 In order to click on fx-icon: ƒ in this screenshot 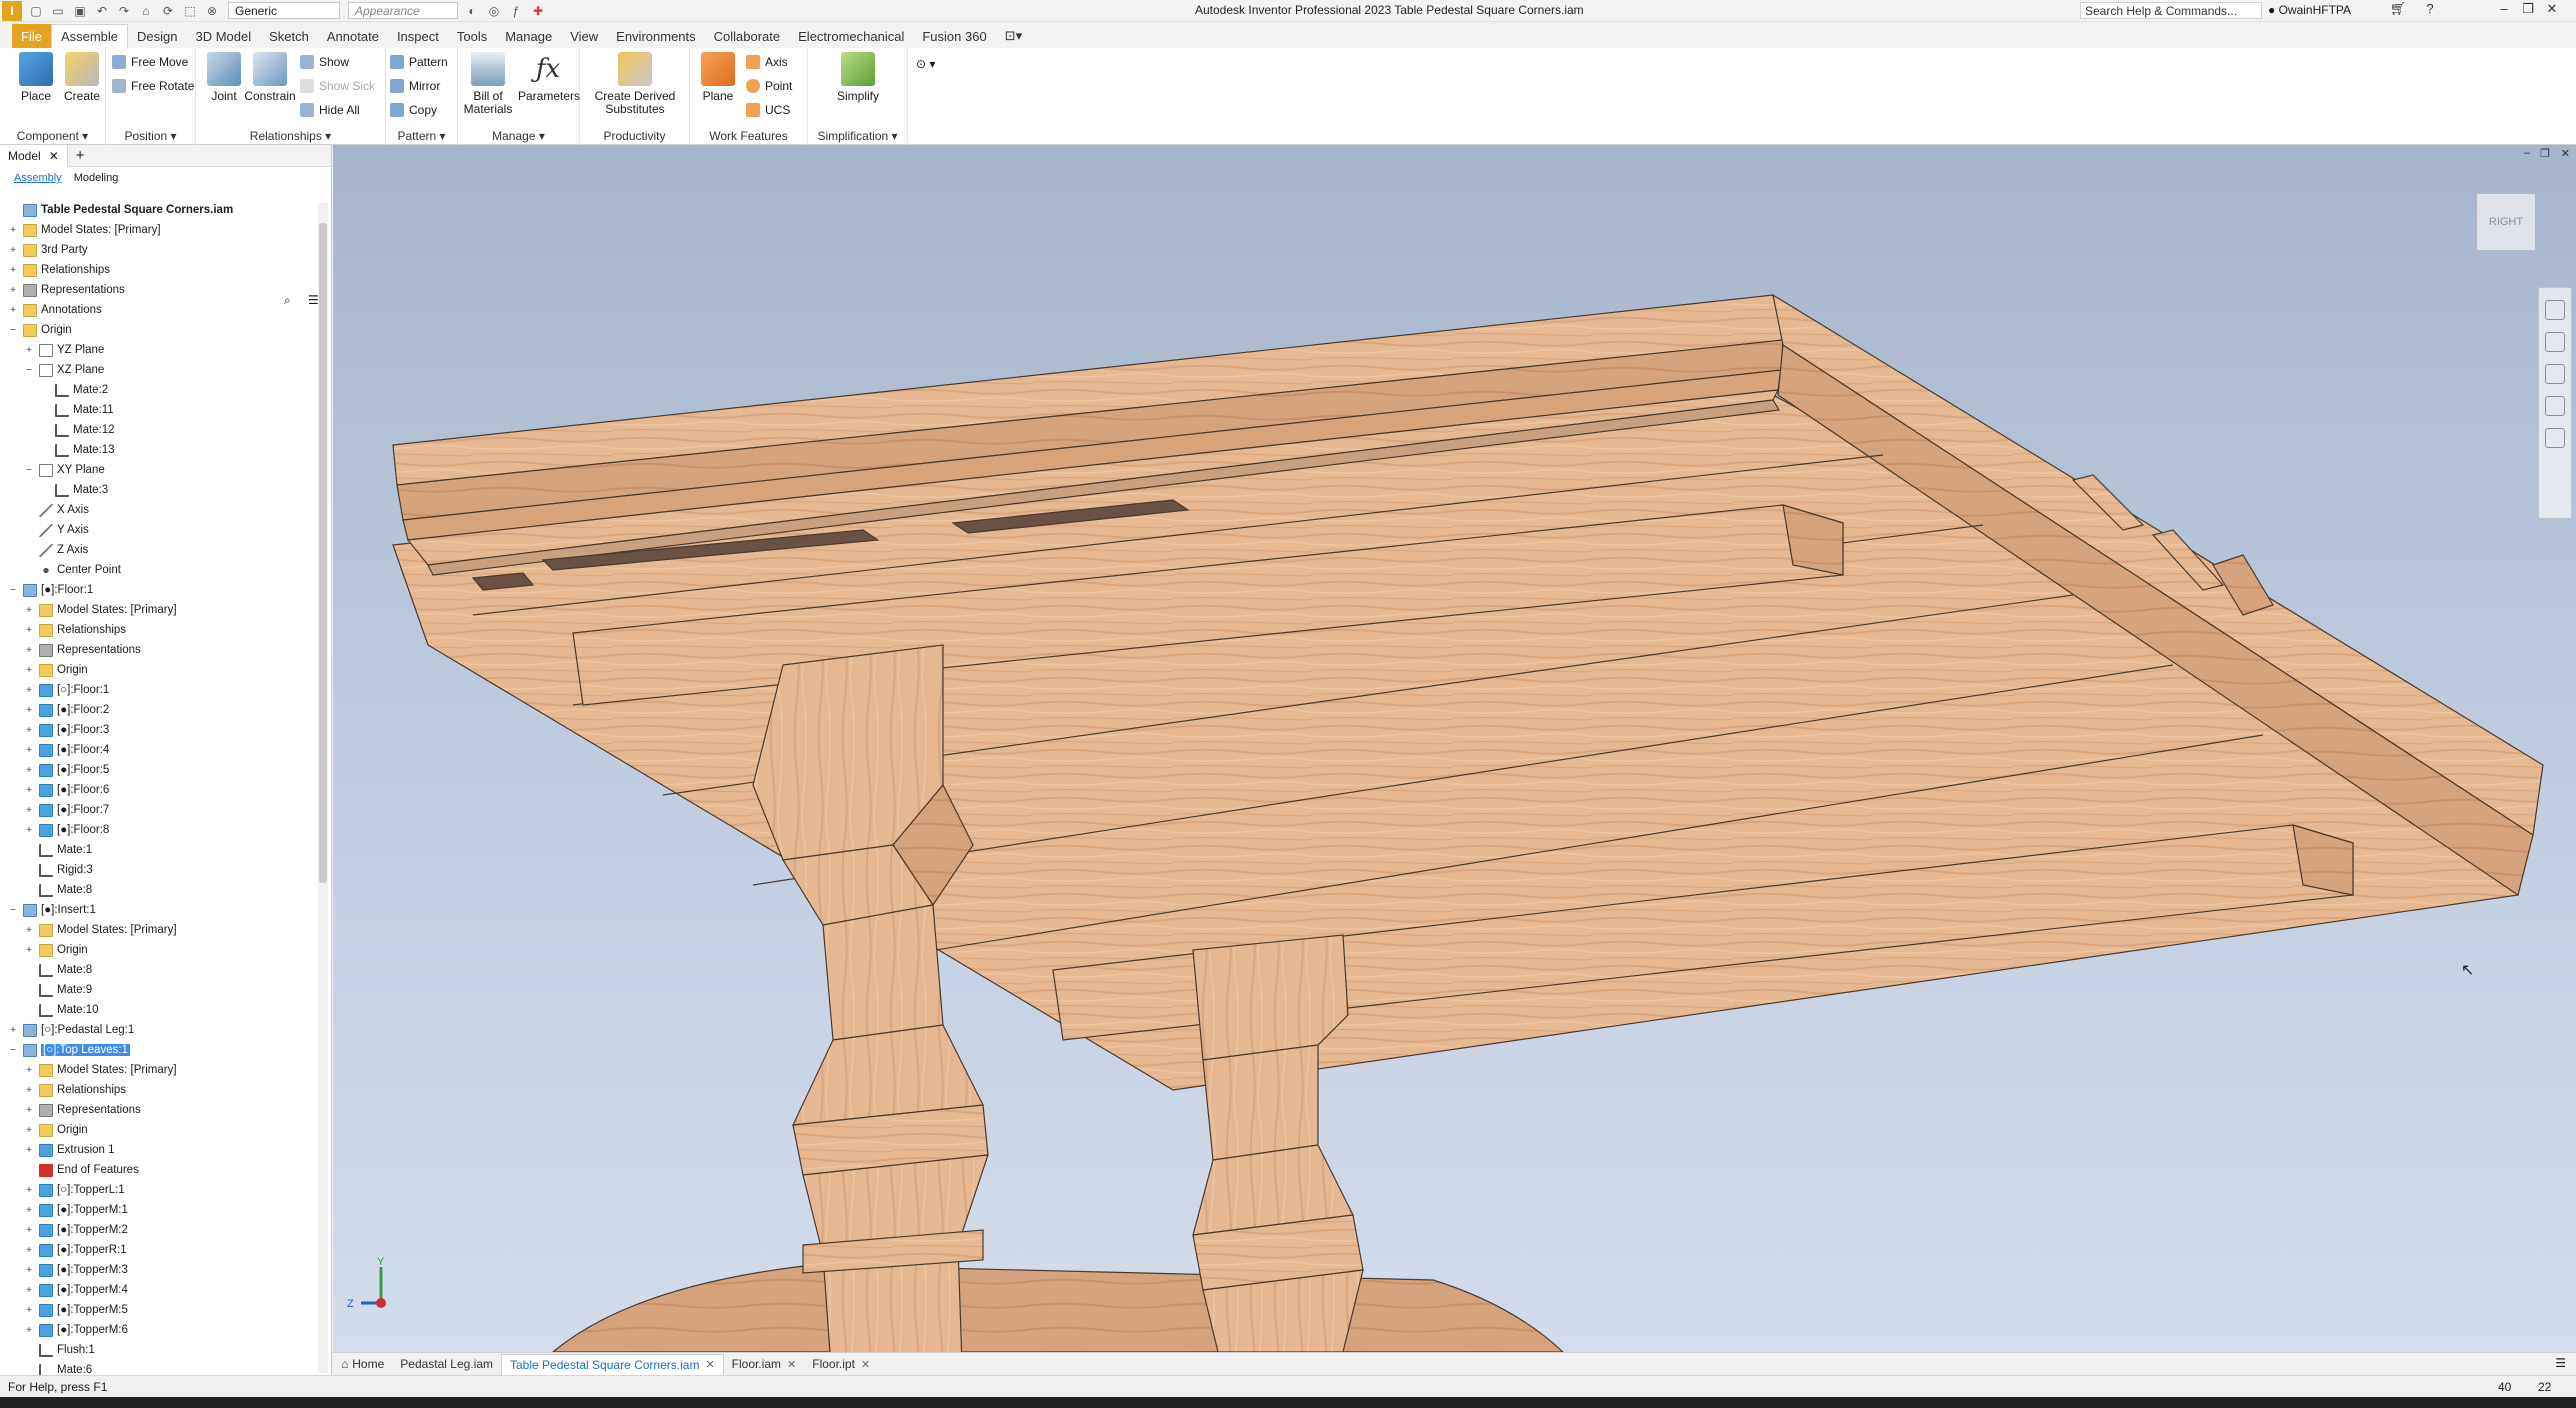, I will do `click(516, 11)`.